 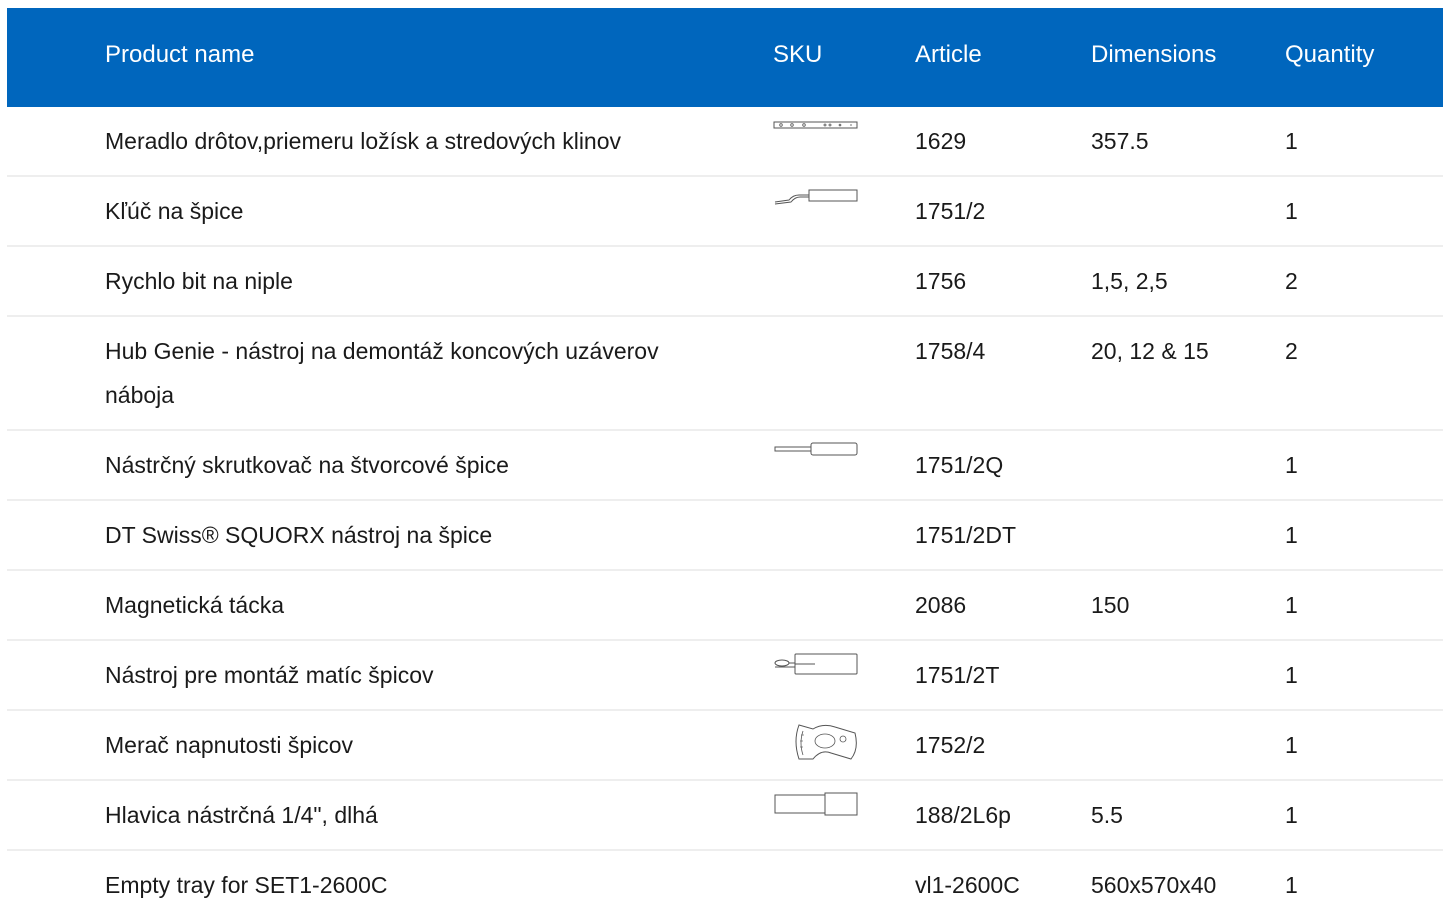 I want to click on table-row: Rychlo bit na niple 1756 1,5, 2,5 2, so click(x=725, y=282).